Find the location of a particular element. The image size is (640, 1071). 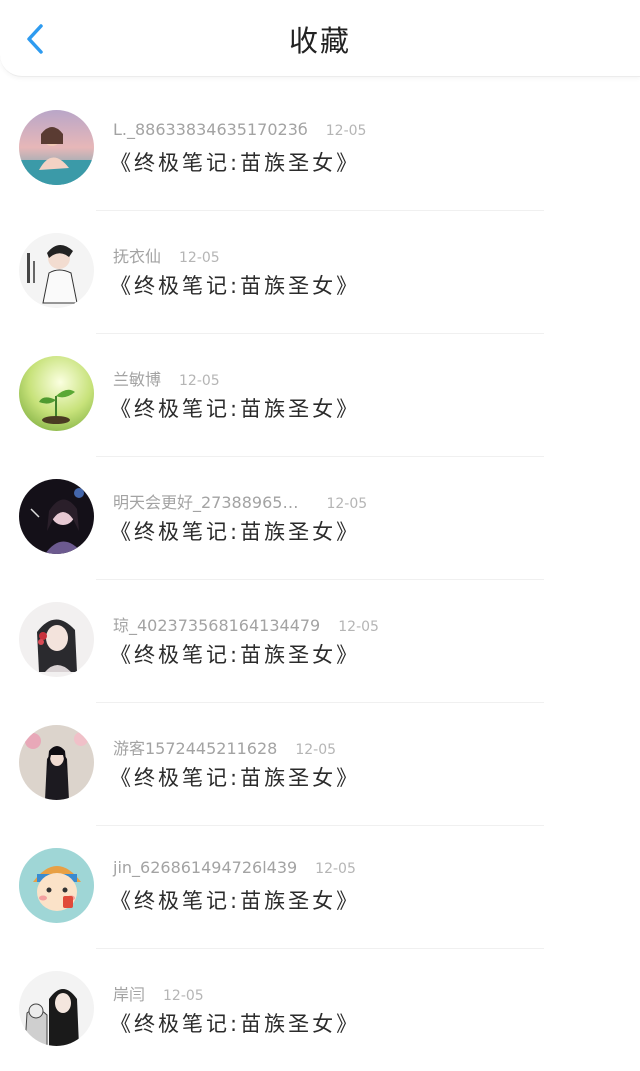

list-item: 游客1572445211628 12-05 《终极笔记:苗族圣女》 is located at coordinates (320, 763).